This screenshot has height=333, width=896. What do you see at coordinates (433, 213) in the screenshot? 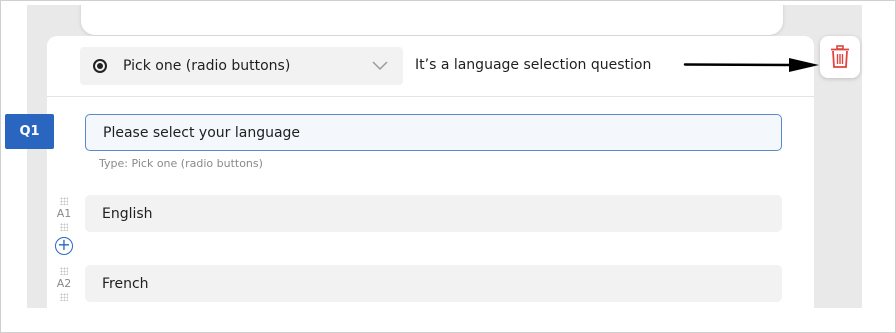
I see `answer-input: English` at bounding box center [433, 213].